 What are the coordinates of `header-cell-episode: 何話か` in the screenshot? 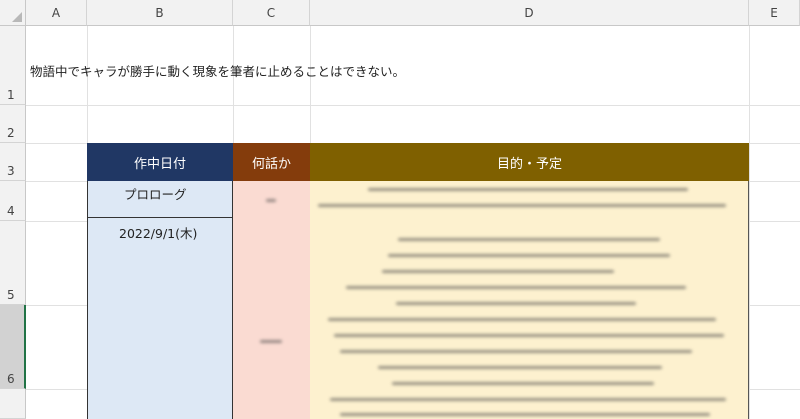 It's located at (271, 162).